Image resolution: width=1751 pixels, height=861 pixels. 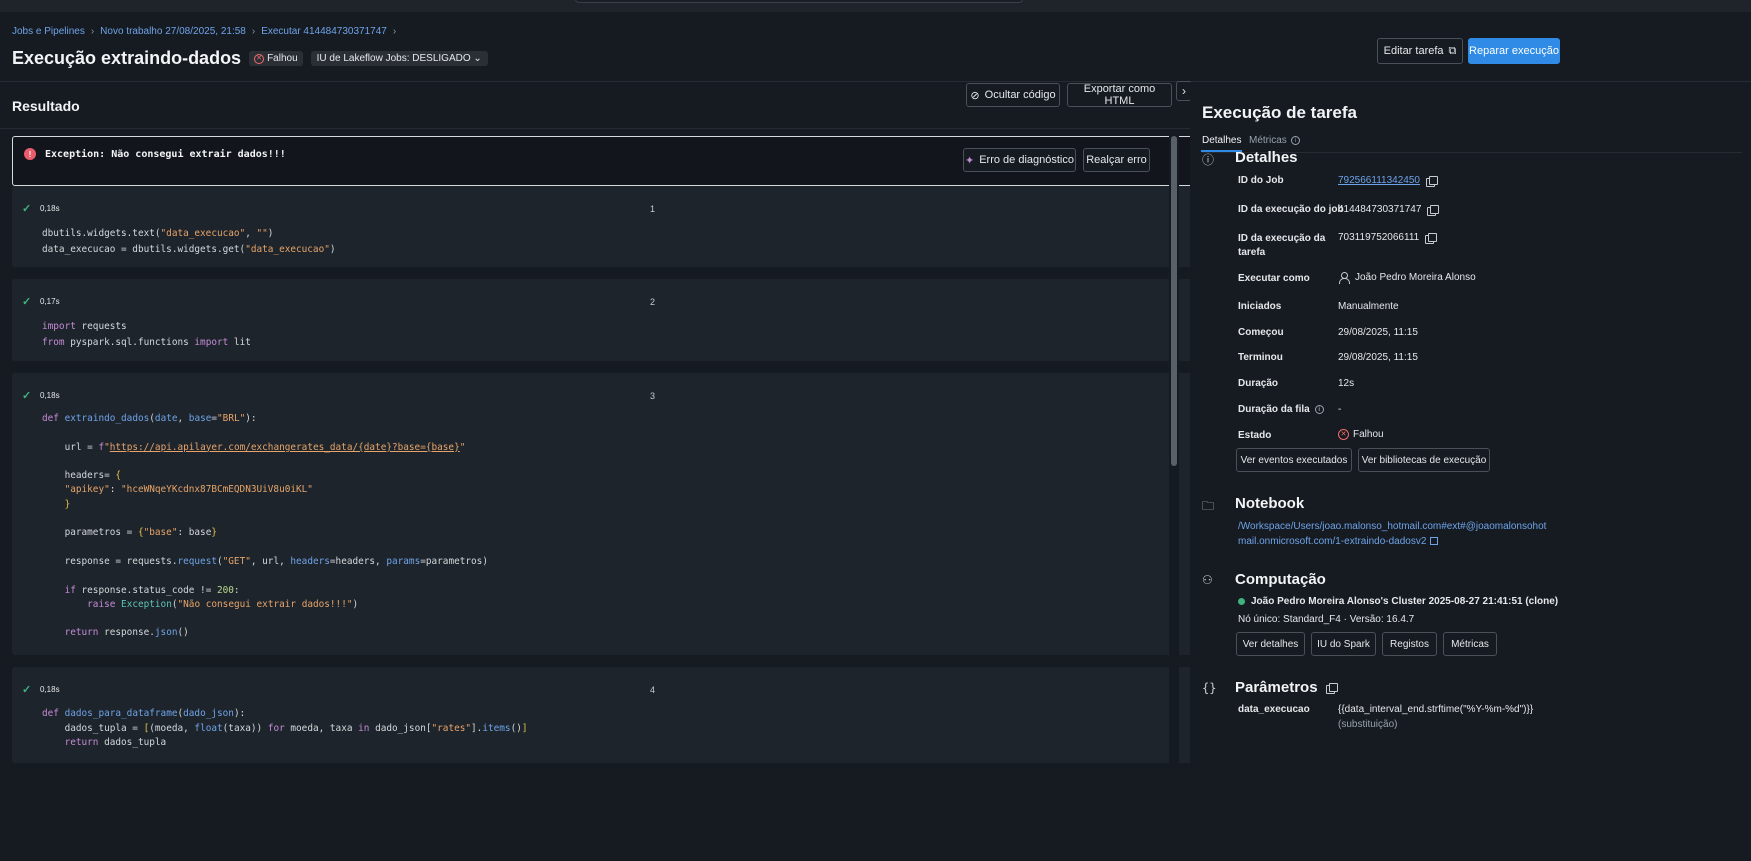 What do you see at coordinates (1434, 541) in the screenshot?
I see `external-link-icon` at bounding box center [1434, 541].